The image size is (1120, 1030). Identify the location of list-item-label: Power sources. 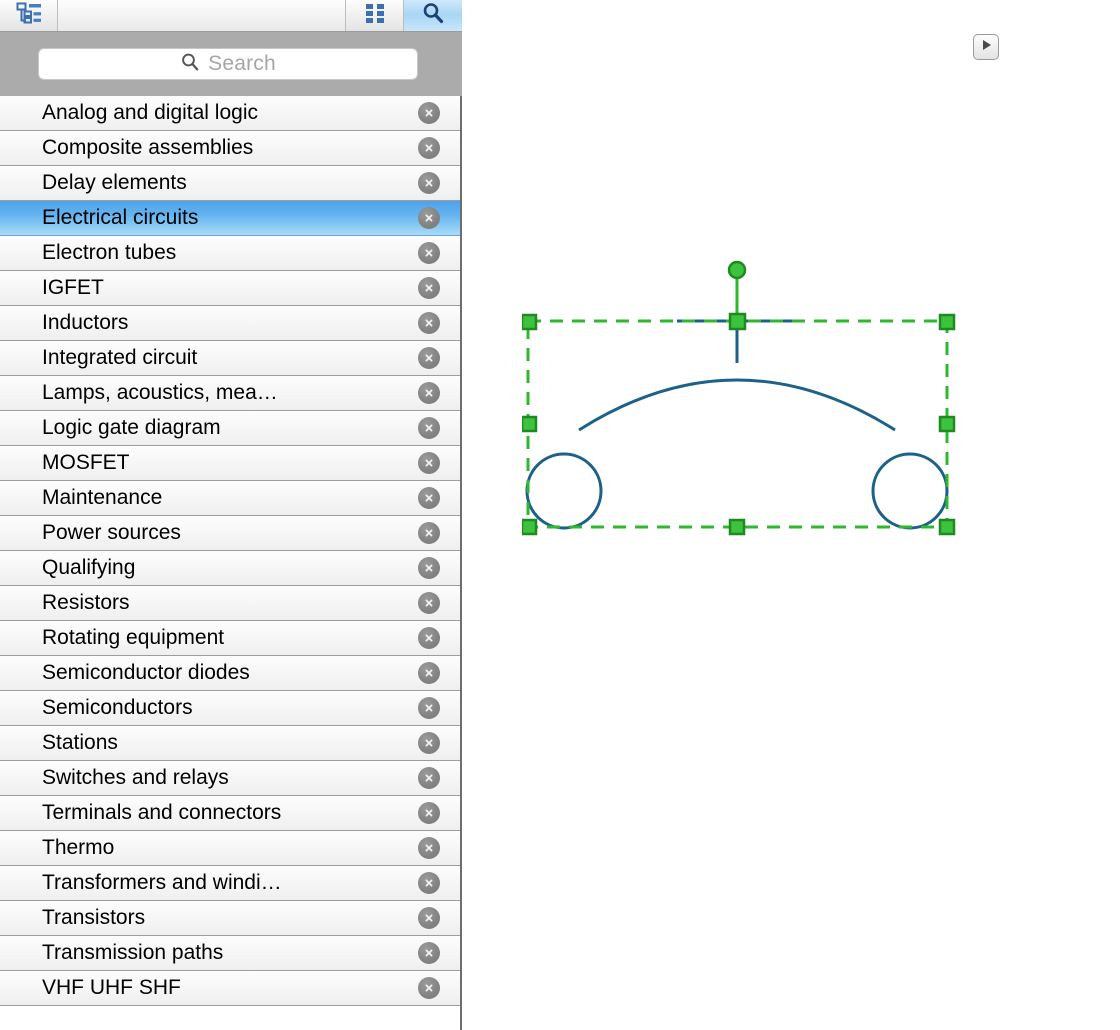
(111, 532).